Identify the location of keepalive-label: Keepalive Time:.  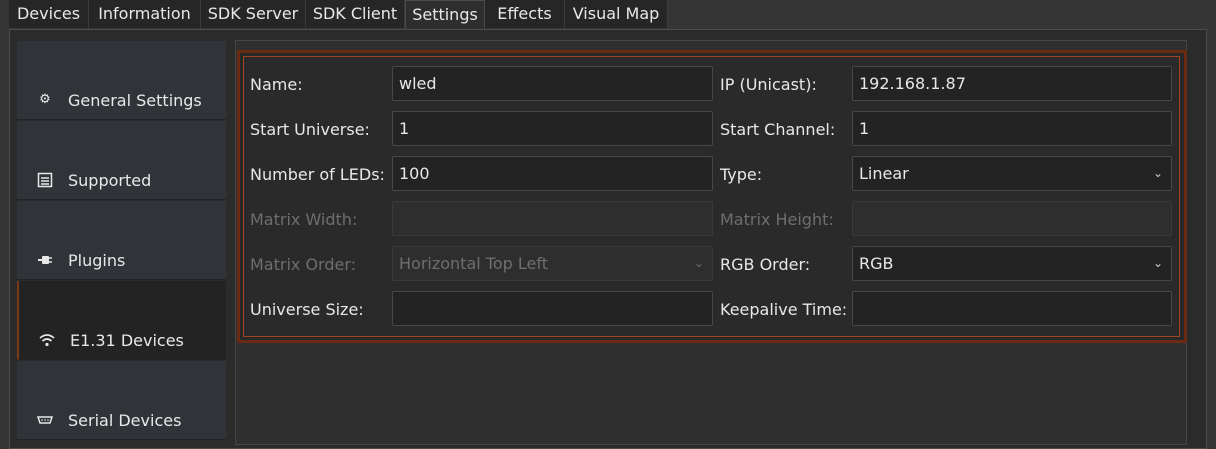
(784, 309).